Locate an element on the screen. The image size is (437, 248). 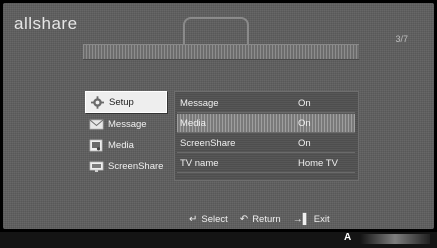
media-icon is located at coordinates (96, 145).